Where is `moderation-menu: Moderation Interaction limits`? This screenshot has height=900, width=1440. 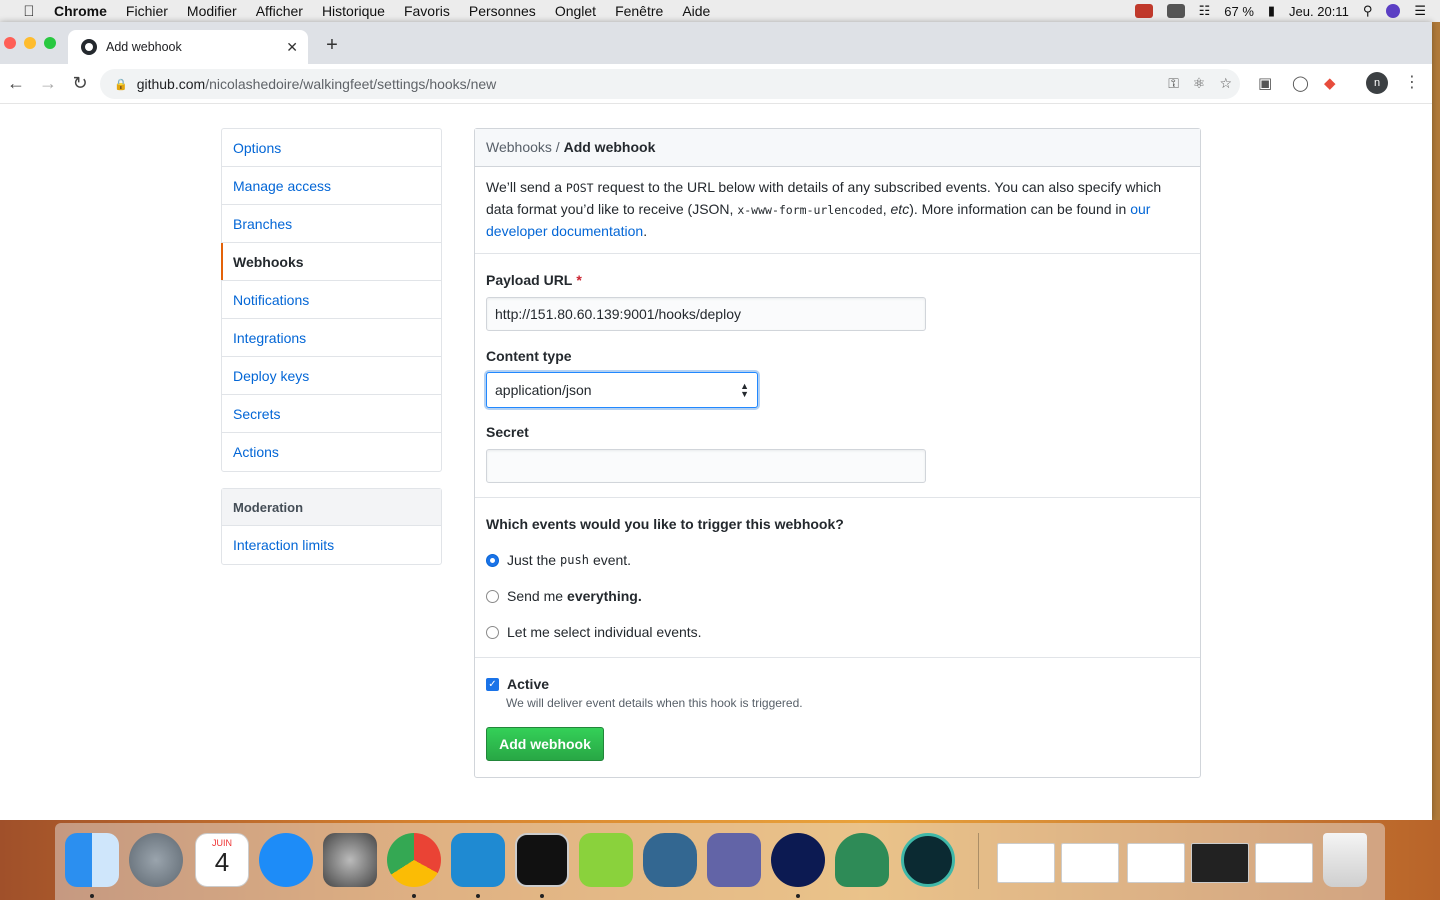
moderation-menu: Moderation Interaction limits is located at coordinates (331, 526).